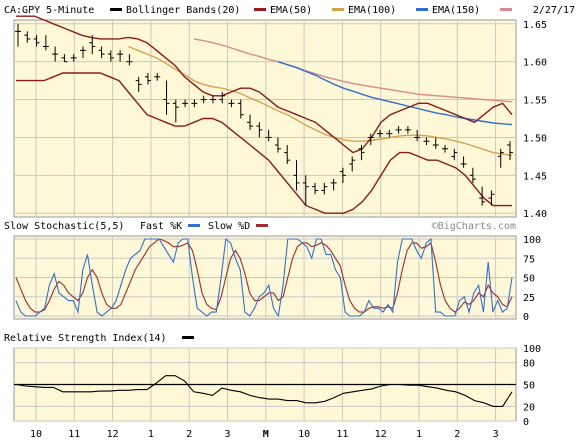  What do you see at coordinates (554, 10) in the screenshot?
I see `chart-date: 2/27/17` at bounding box center [554, 10].